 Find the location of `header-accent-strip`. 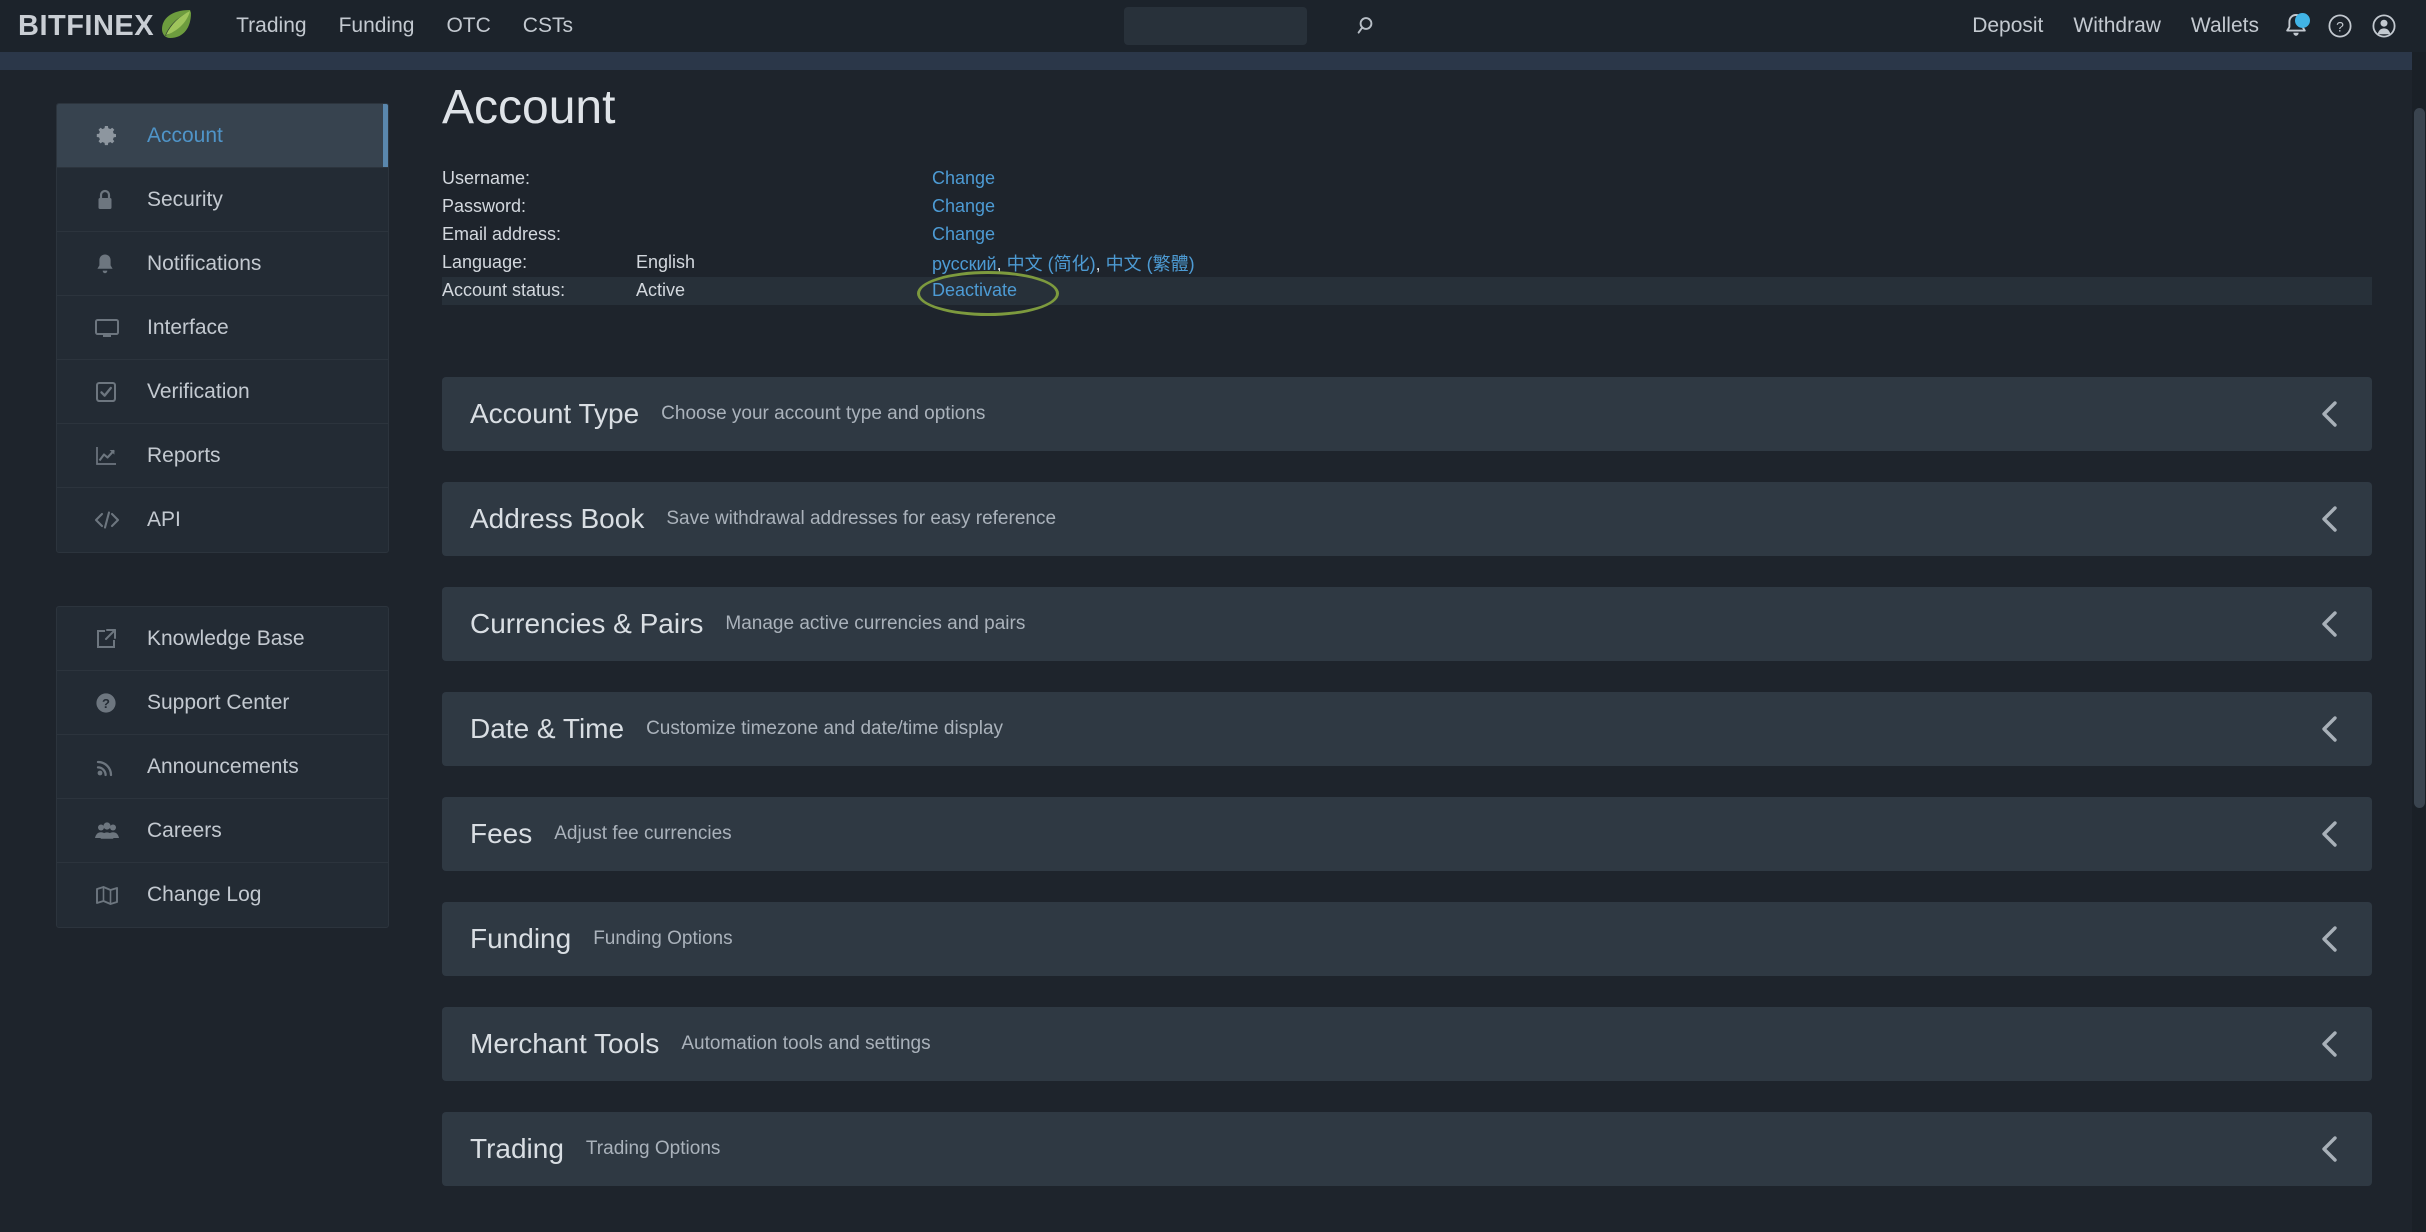

header-accent-strip is located at coordinates (1213, 61).